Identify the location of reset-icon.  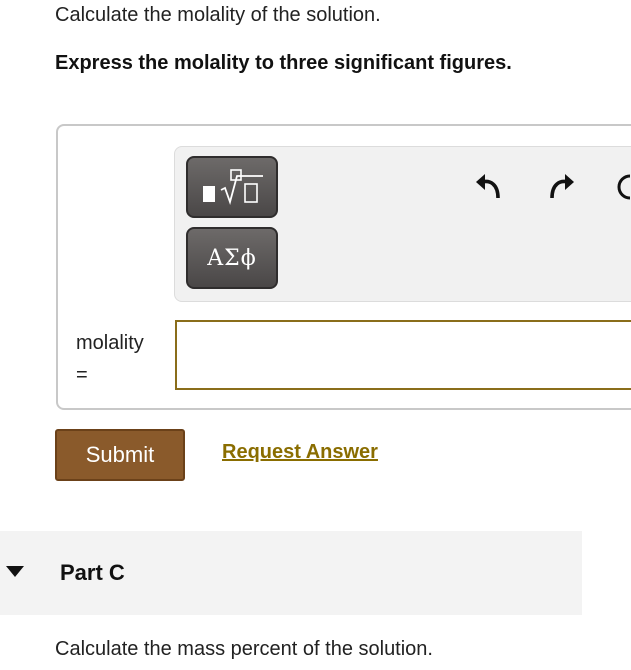
(624, 187).